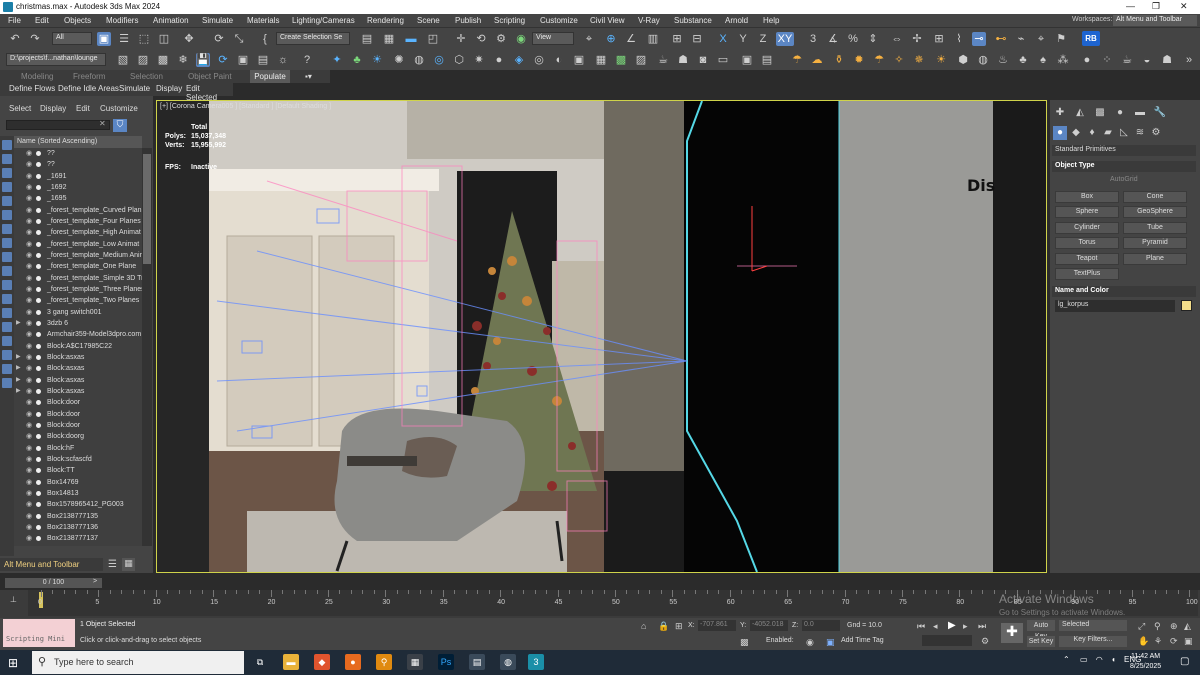 The image size is (1200, 675). What do you see at coordinates (833, 39) in the screenshot?
I see `angle-snap-toggle-icon: ∡` at bounding box center [833, 39].